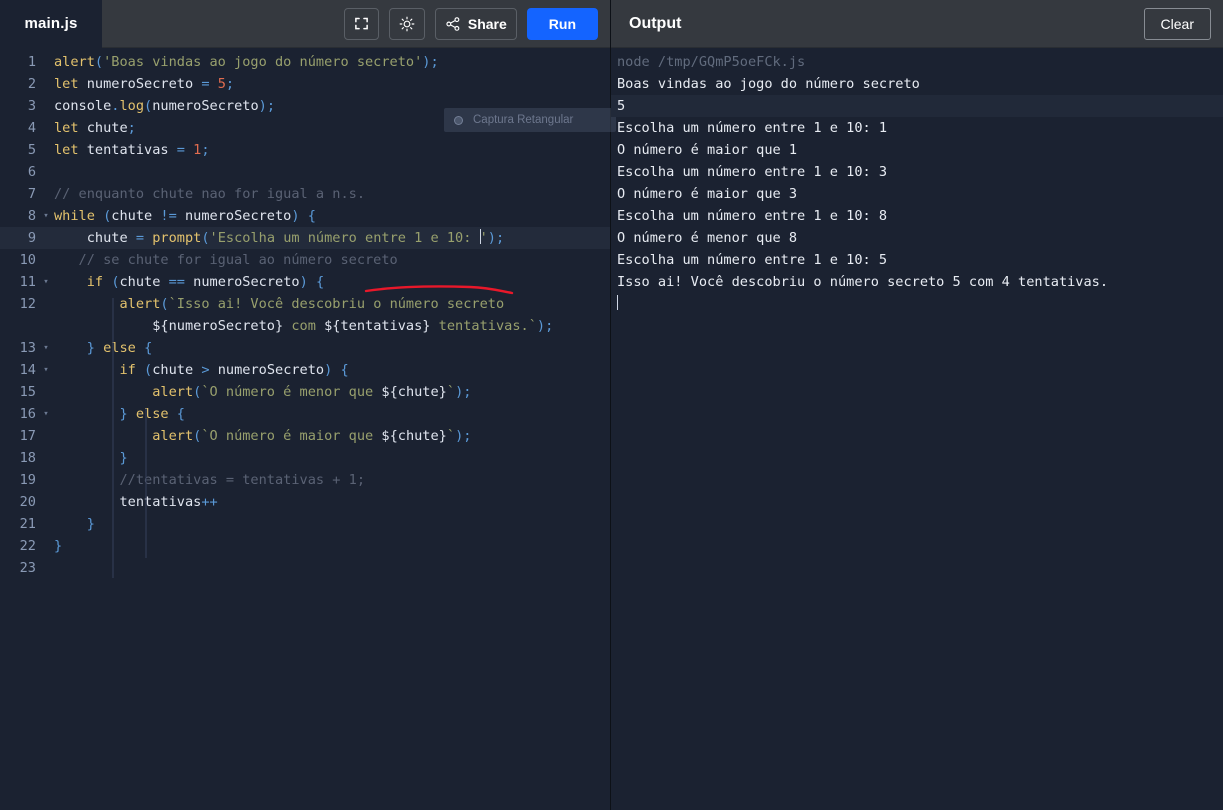 This screenshot has width=1223, height=810. I want to click on file-tab-main-js: main.js, so click(51, 24).